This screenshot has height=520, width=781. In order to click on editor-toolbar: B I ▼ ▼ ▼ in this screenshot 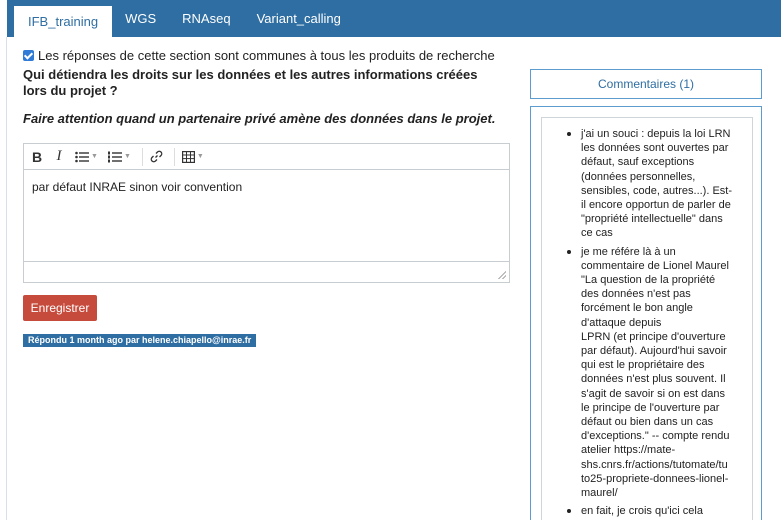, I will do `click(266, 157)`.